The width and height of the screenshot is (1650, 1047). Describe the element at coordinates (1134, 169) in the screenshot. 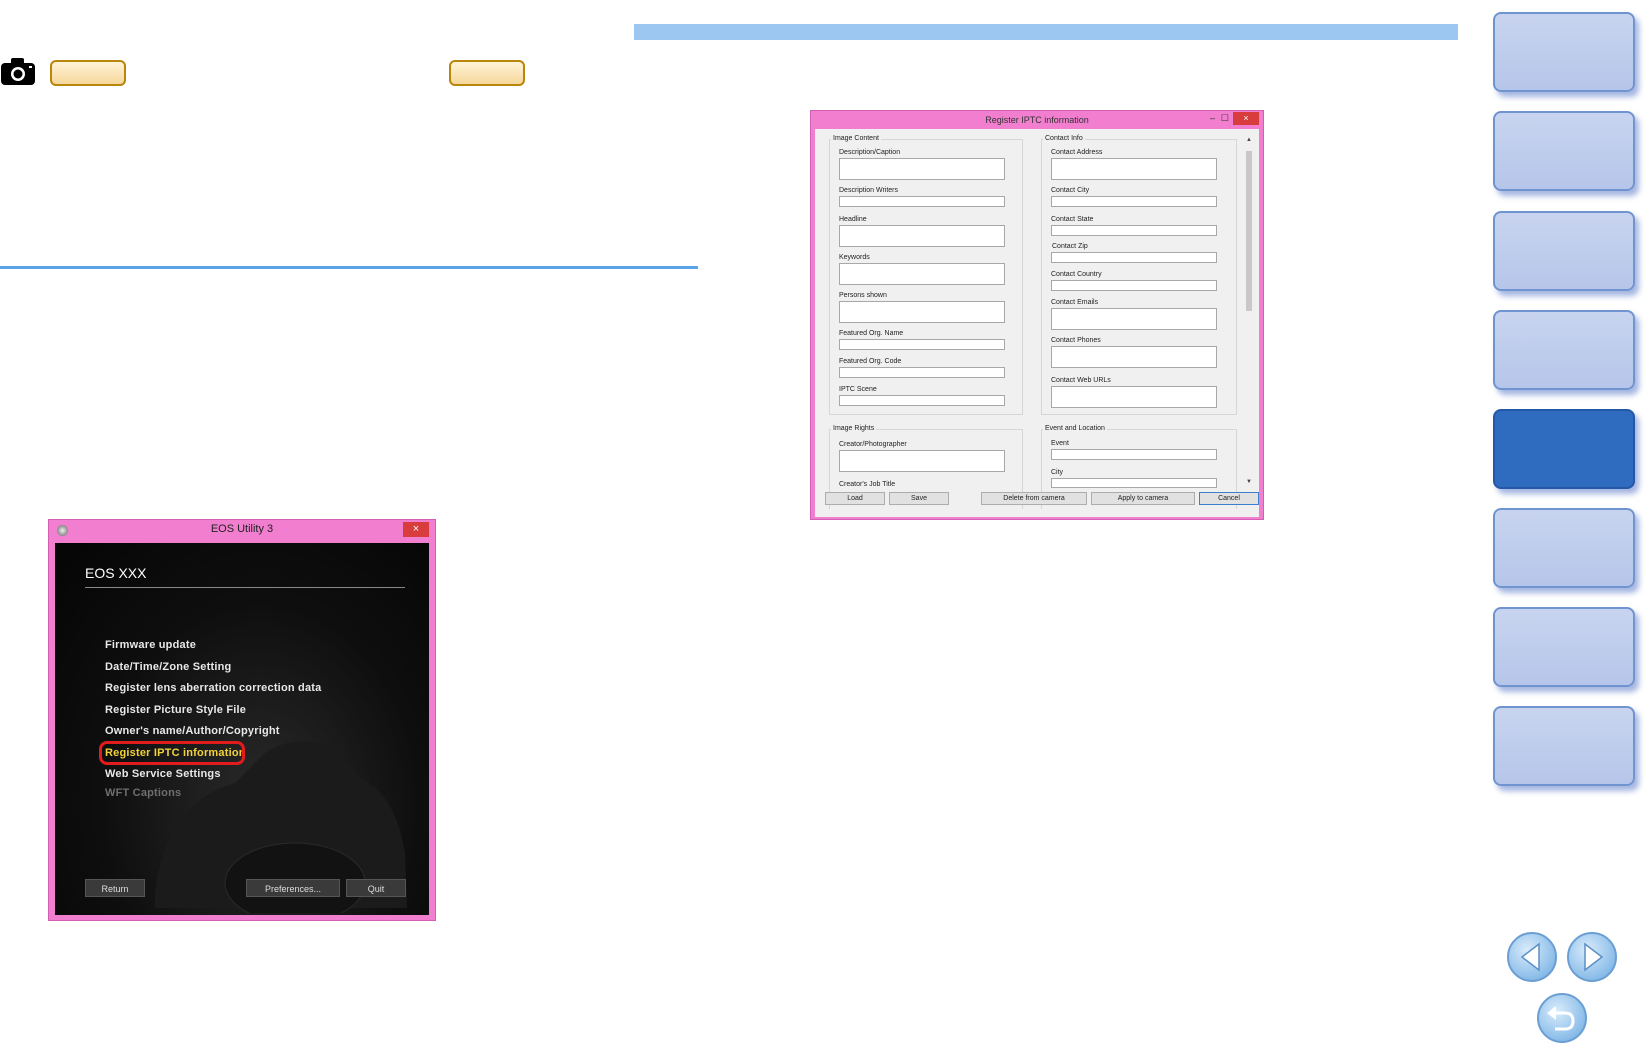

I see `contact-address-field` at that location.